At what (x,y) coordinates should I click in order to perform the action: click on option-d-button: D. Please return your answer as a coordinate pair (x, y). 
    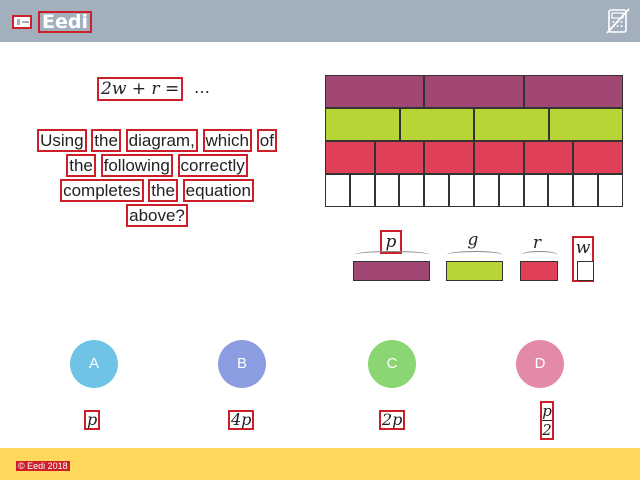
    Looking at the image, I should click on (540, 364).